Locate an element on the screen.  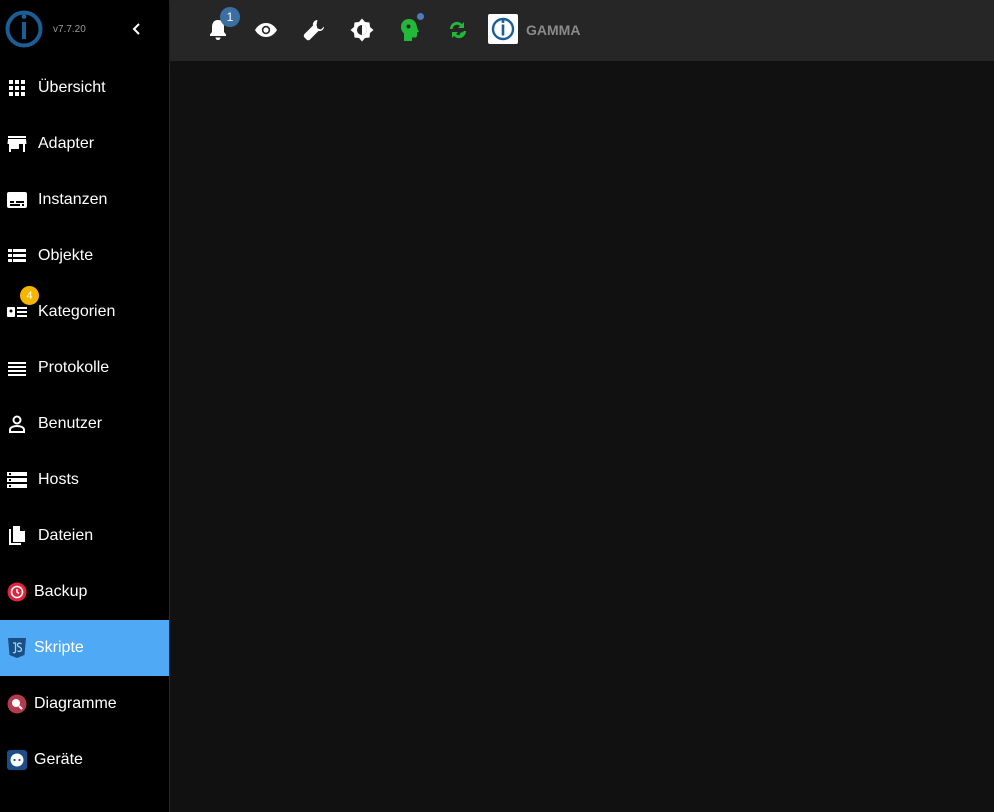
theme-toggle-button is located at coordinates (362, 30).